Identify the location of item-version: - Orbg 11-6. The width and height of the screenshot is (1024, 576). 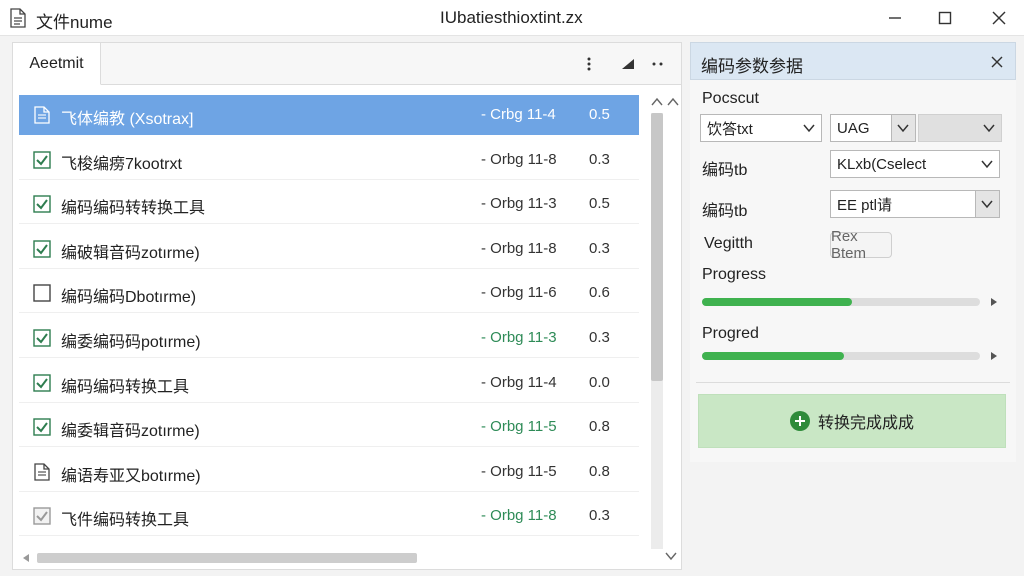
(519, 293).